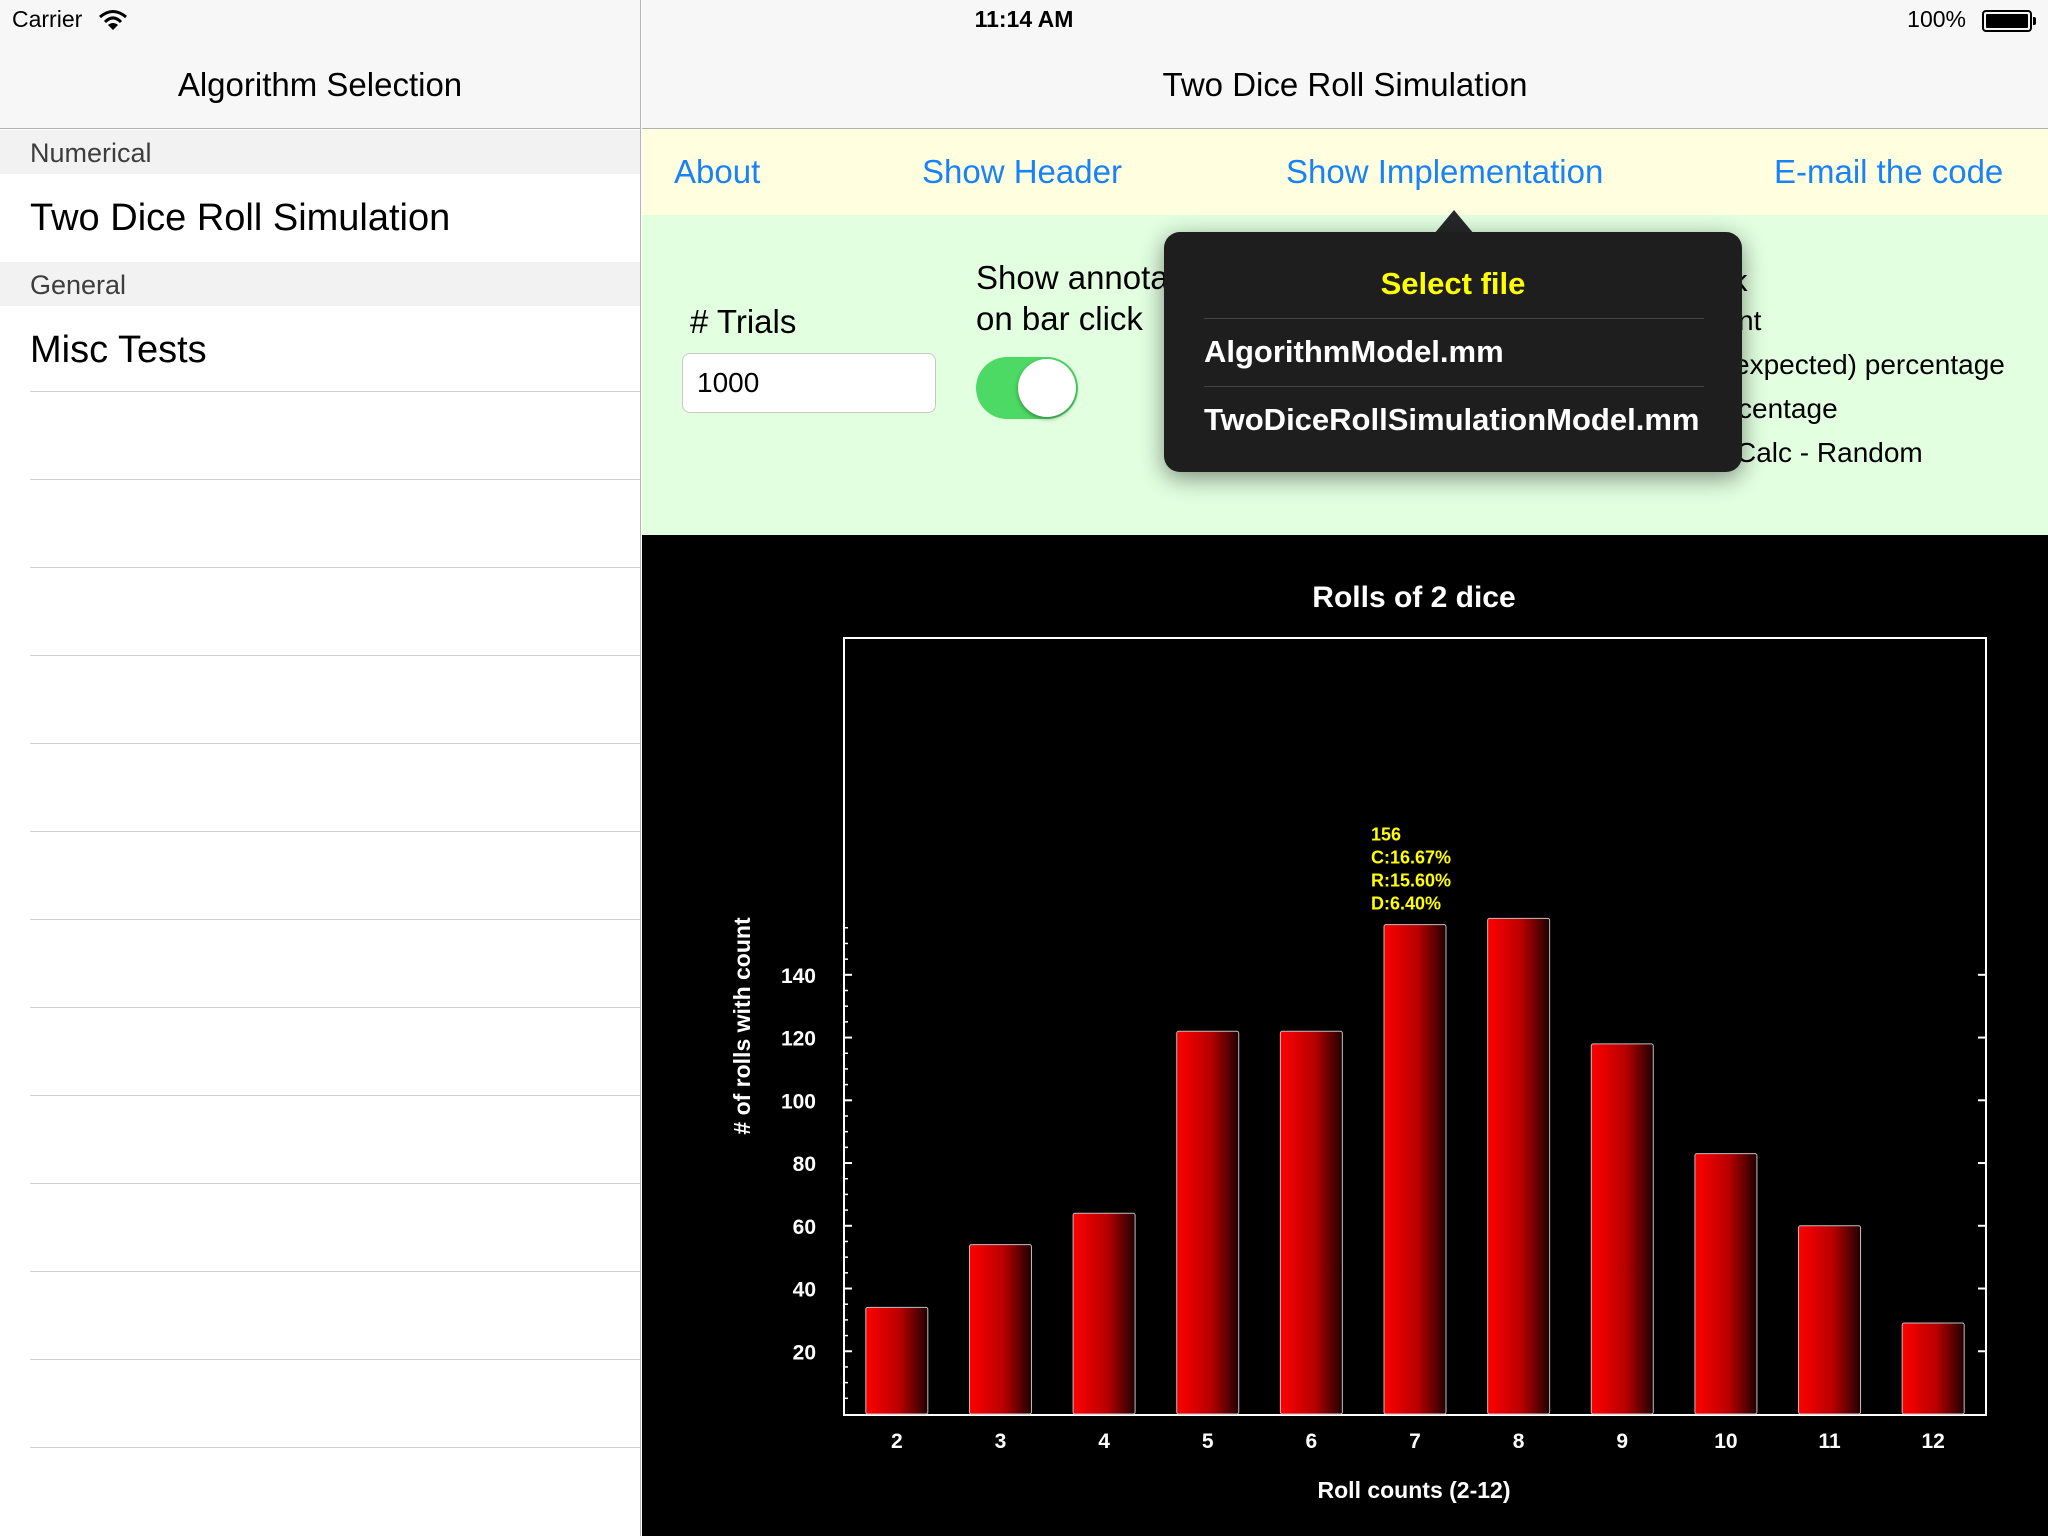  Describe the element at coordinates (1454, 222) in the screenshot. I see `popover-arrow` at that location.